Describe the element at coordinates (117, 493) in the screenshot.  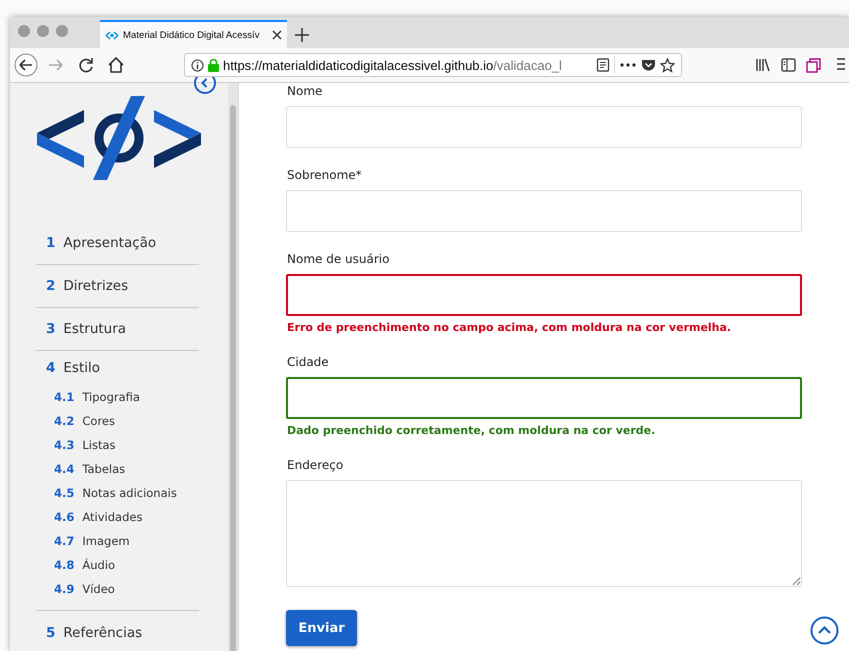
I see `nav-sublink: 4.5 Notas adicionais` at that location.